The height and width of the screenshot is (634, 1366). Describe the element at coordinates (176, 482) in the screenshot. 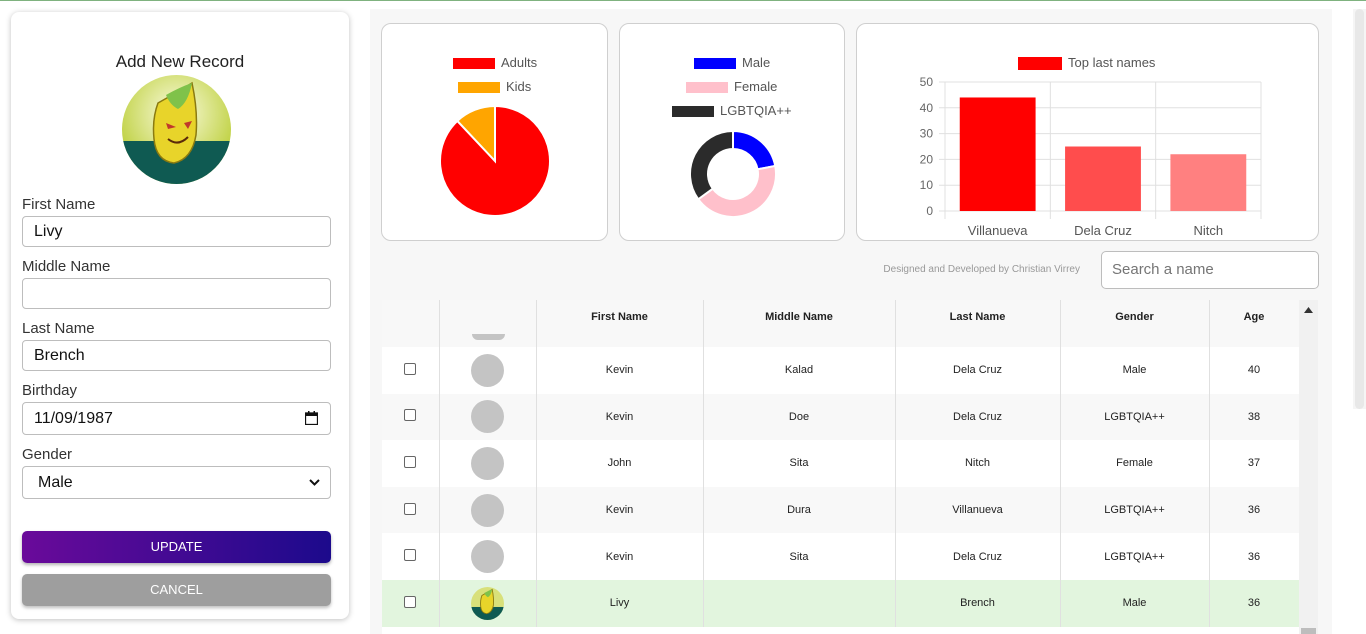

I see `gender-select: Male` at that location.